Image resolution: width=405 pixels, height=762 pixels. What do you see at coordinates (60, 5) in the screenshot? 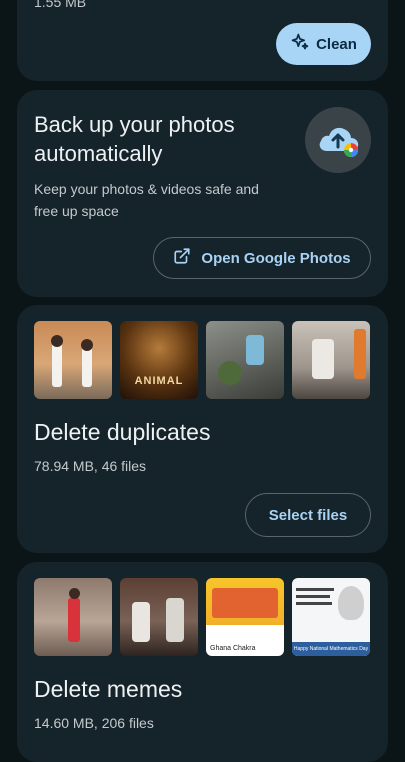
I see `clean-size-text: 1.55 MB` at bounding box center [60, 5].